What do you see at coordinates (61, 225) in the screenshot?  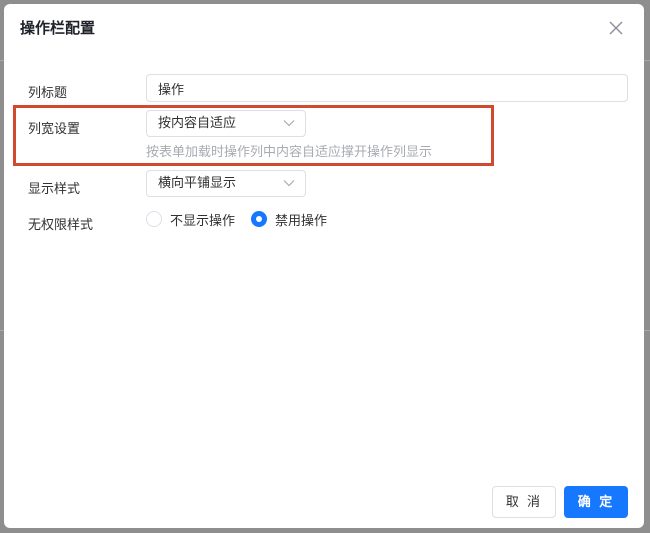 I see `no-permission-style-label: 无权限样式` at bounding box center [61, 225].